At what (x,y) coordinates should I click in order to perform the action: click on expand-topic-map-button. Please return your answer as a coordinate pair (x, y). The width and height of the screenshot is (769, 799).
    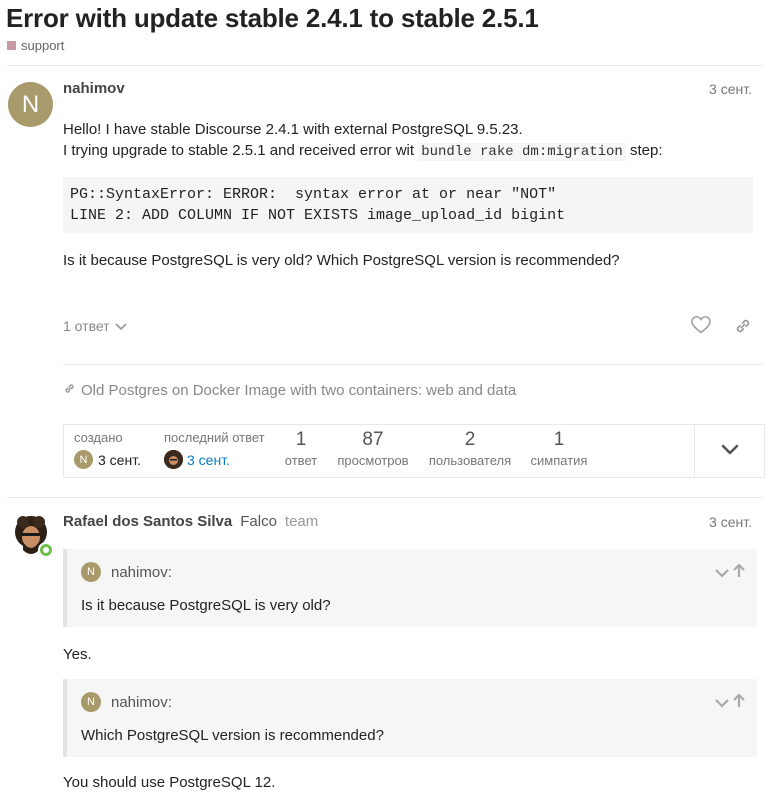
    Looking at the image, I should click on (729, 451).